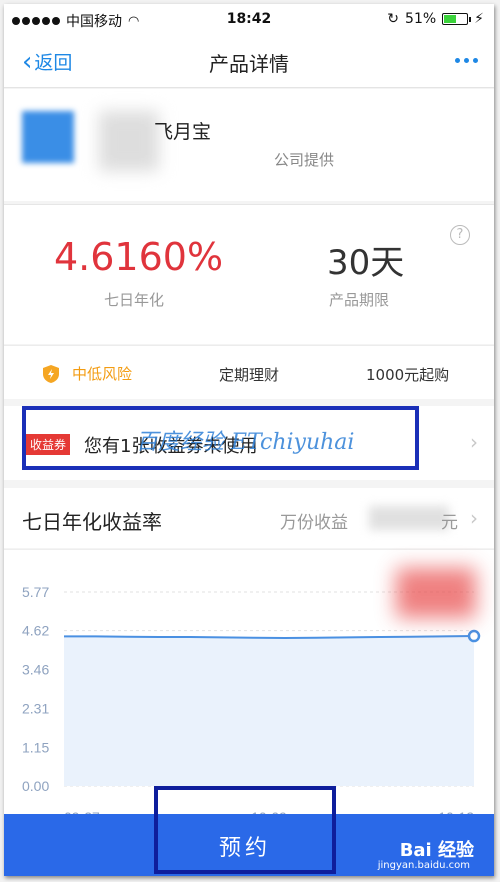  What do you see at coordinates (269, 711) in the screenshot?
I see `series-area` at bounding box center [269, 711].